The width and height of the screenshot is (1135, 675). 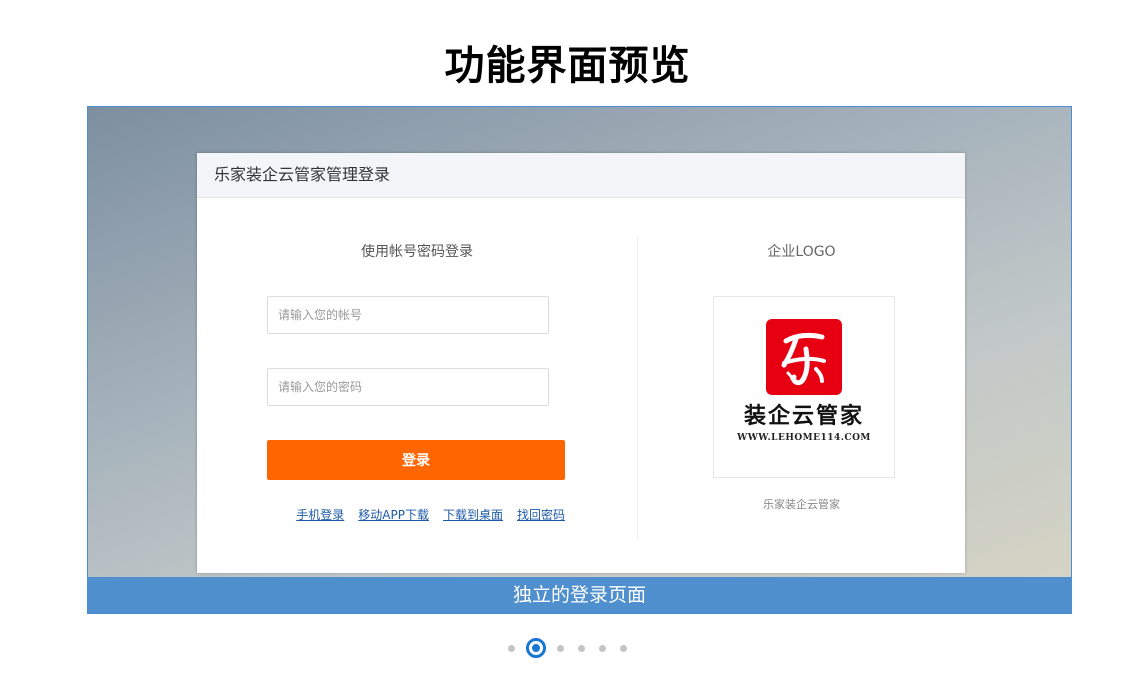 I want to click on login-links: 手机登录 移动APP下载 下载到桌面 找回密码, so click(x=423, y=514).